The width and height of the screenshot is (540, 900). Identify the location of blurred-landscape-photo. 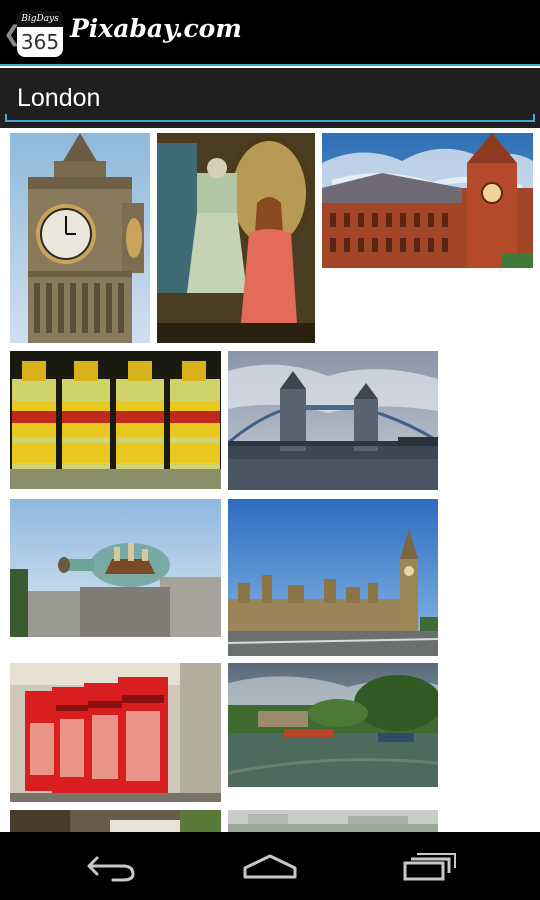
(333, 821).